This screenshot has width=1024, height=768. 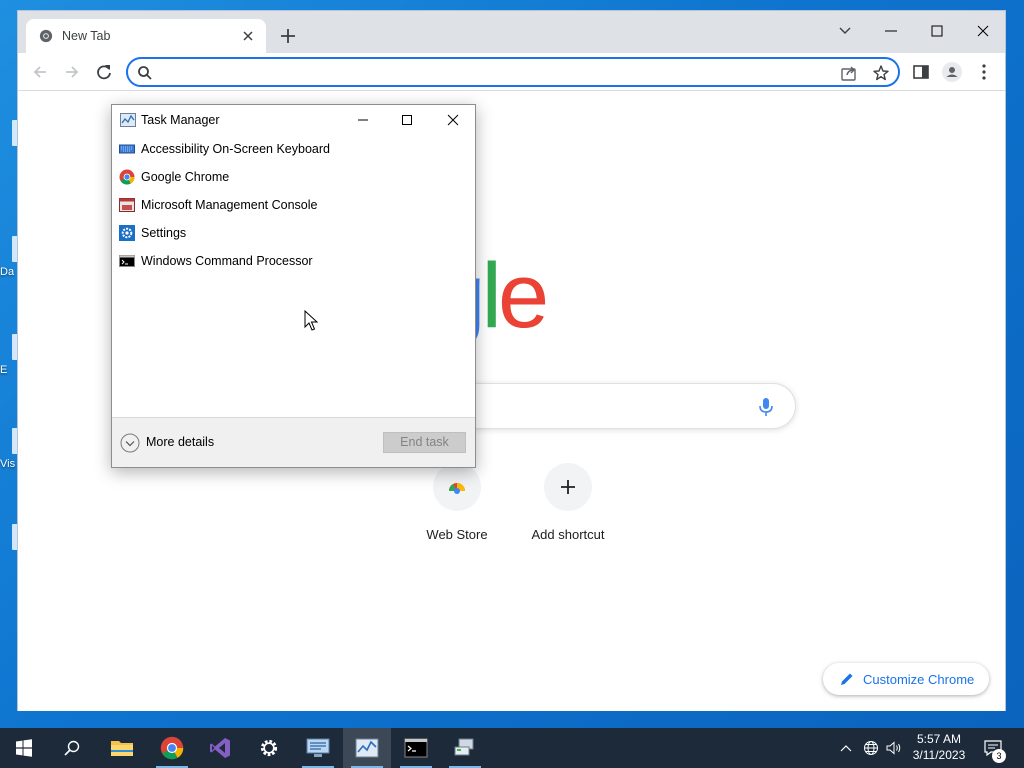 What do you see at coordinates (288, 36) in the screenshot?
I see `new-tab-icon` at bounding box center [288, 36].